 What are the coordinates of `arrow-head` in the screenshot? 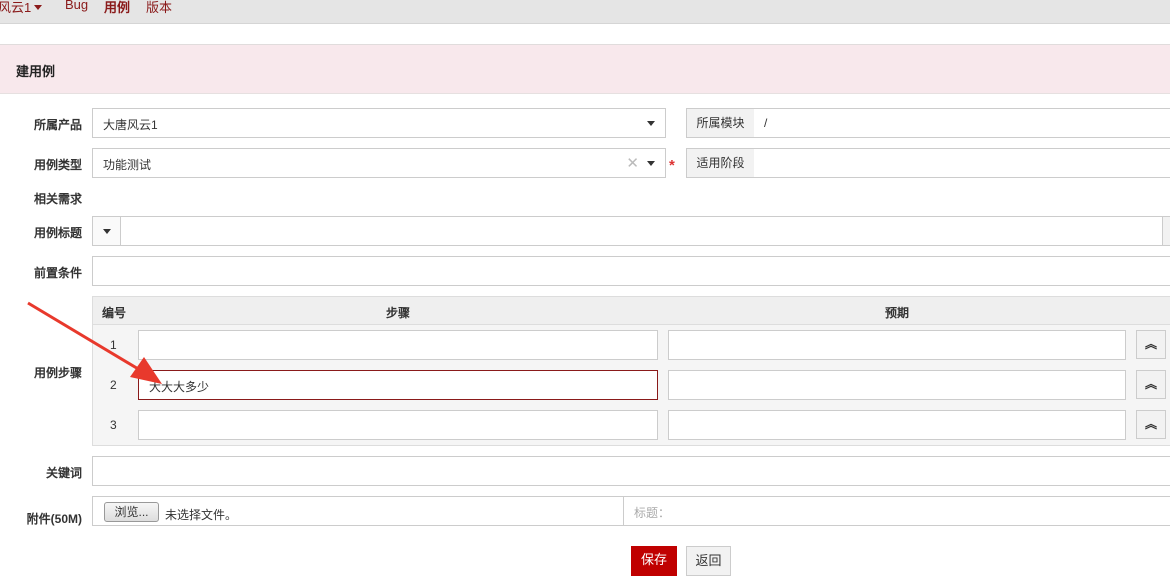 It's located at (146, 370).